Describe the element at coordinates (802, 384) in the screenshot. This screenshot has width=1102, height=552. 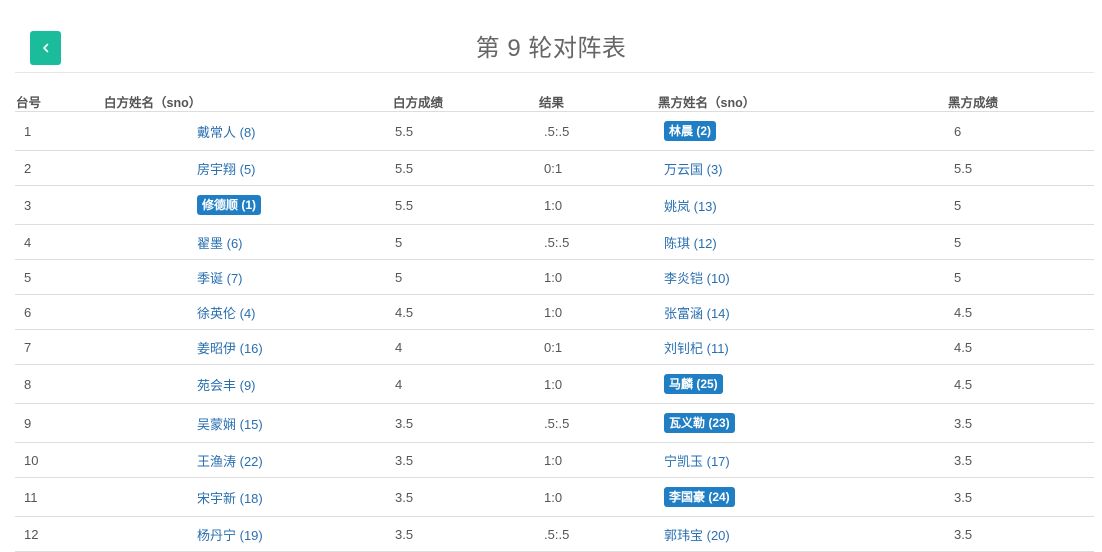
I see `black-player-name: 马麟 (25)` at that location.